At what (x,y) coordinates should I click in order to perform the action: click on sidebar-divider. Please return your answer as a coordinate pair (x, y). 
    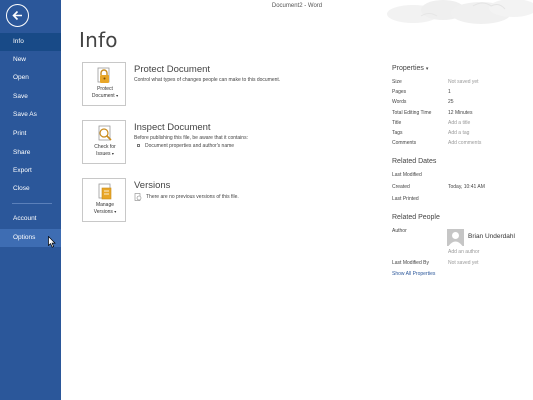
    Looking at the image, I should click on (32, 203).